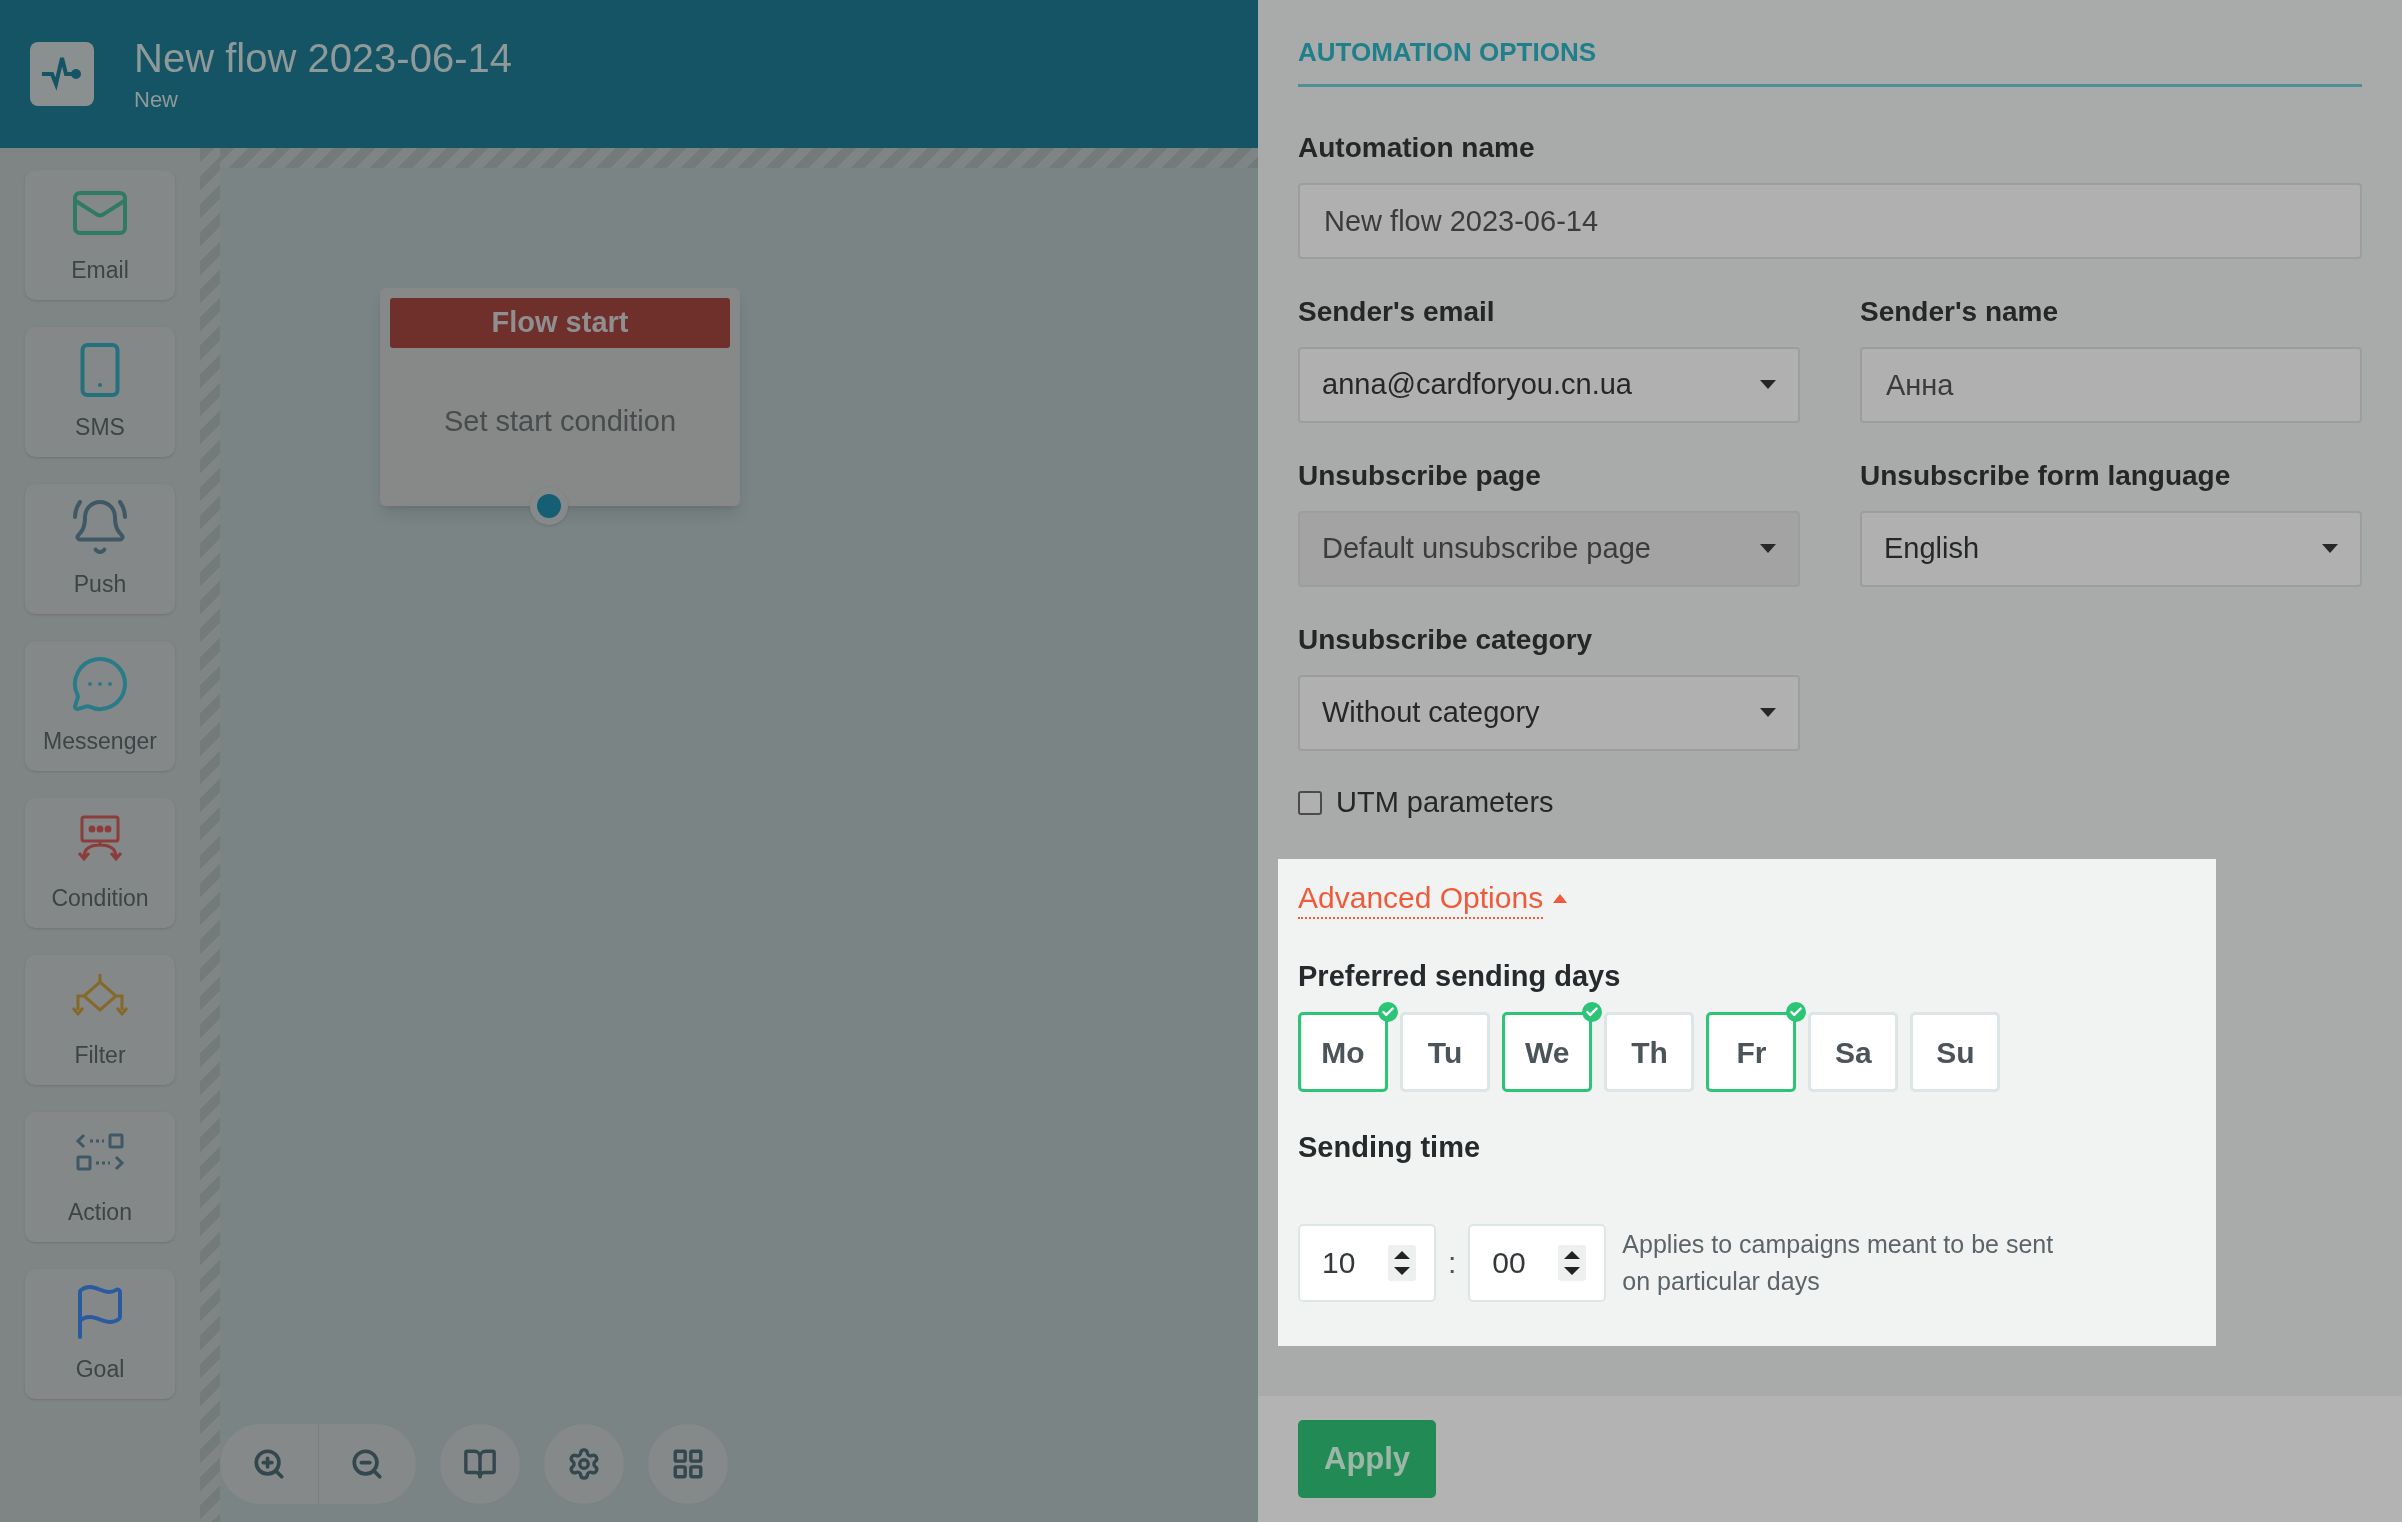 The height and width of the screenshot is (1522, 2402). I want to click on node-text: Set start condition, so click(560, 421).